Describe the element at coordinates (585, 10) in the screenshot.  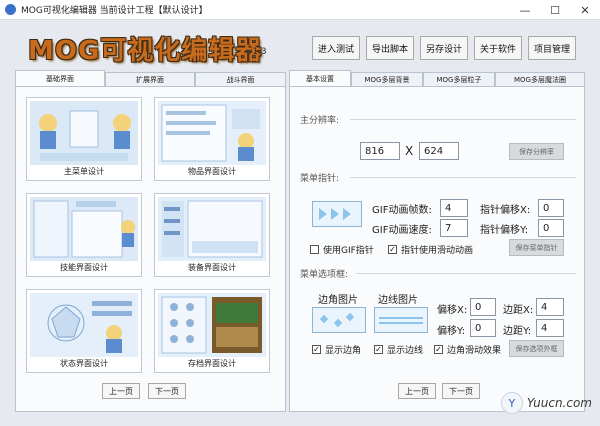
I see `close-button: ✕` at that location.